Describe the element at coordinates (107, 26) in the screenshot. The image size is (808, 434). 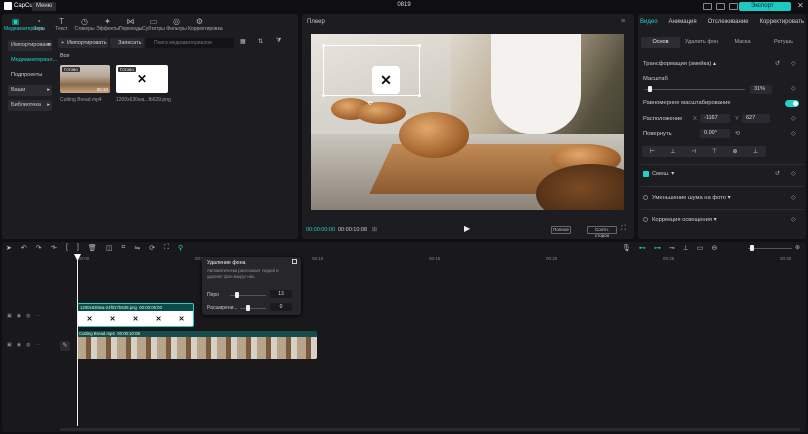
I see `tab-effects: ✦ Эффекты` at that location.